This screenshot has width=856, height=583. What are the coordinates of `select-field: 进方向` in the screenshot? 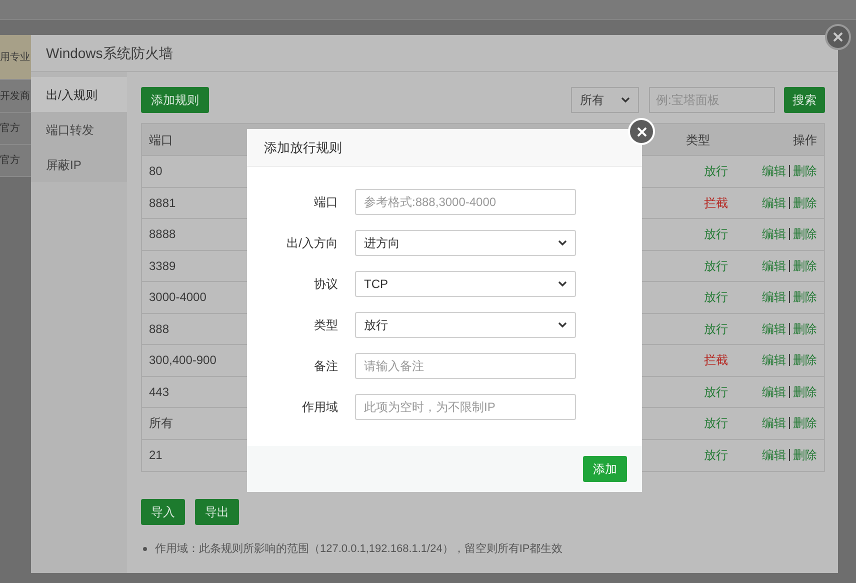 It's located at (465, 243).